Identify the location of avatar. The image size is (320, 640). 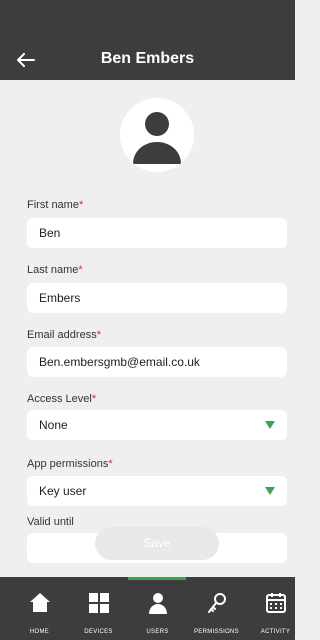
(157, 135).